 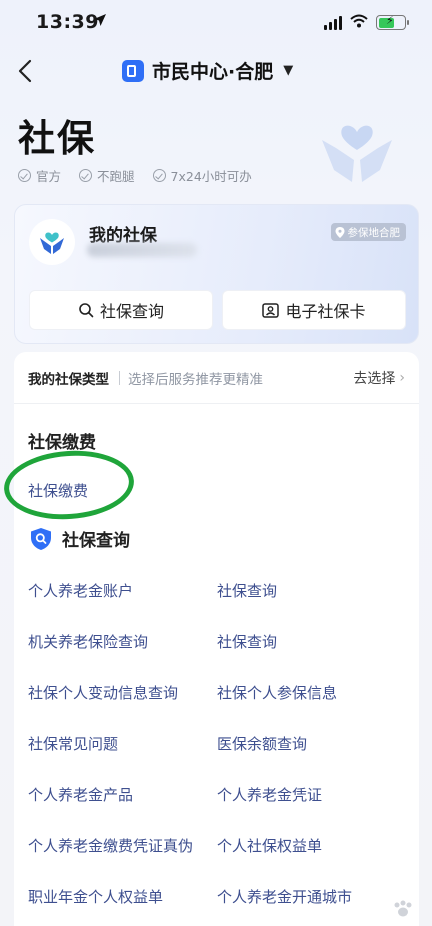 I want to click on watermark-logo, so click(x=403, y=909).